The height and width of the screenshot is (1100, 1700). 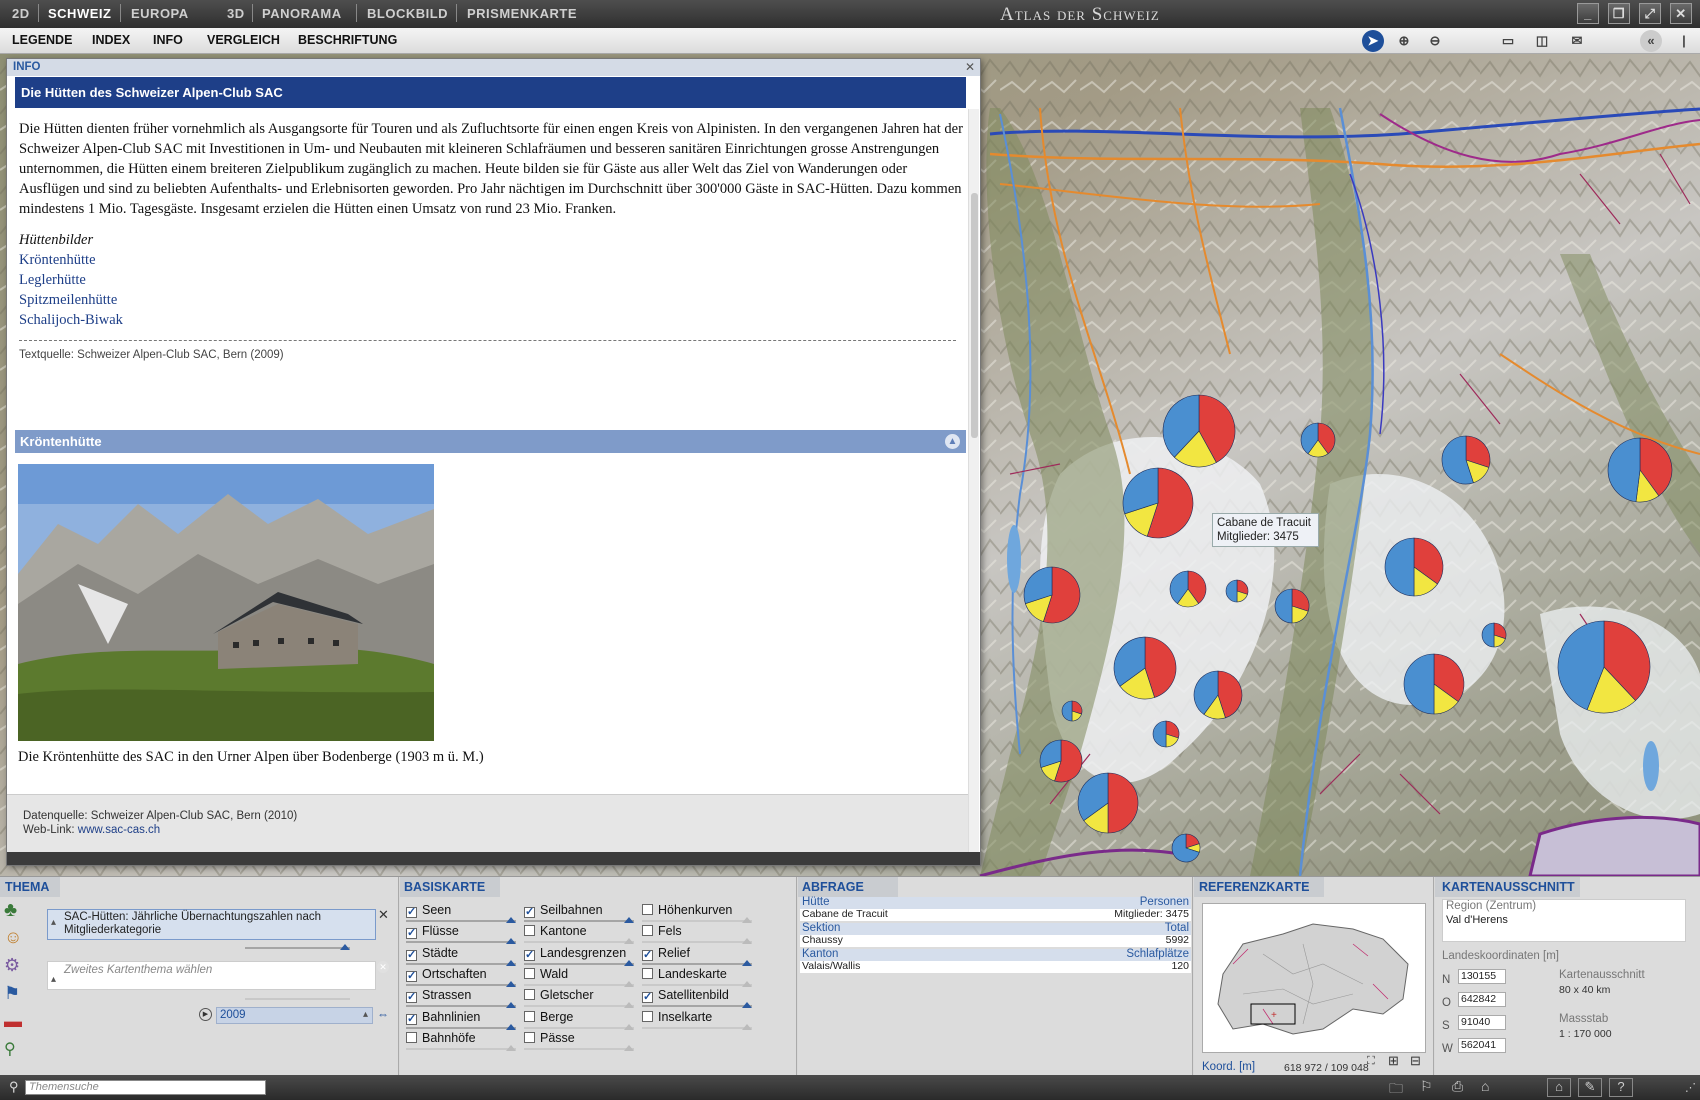 What do you see at coordinates (701, 998) in the screenshot?
I see `layer-satellitenbild: ✓ Satellitenbild` at bounding box center [701, 998].